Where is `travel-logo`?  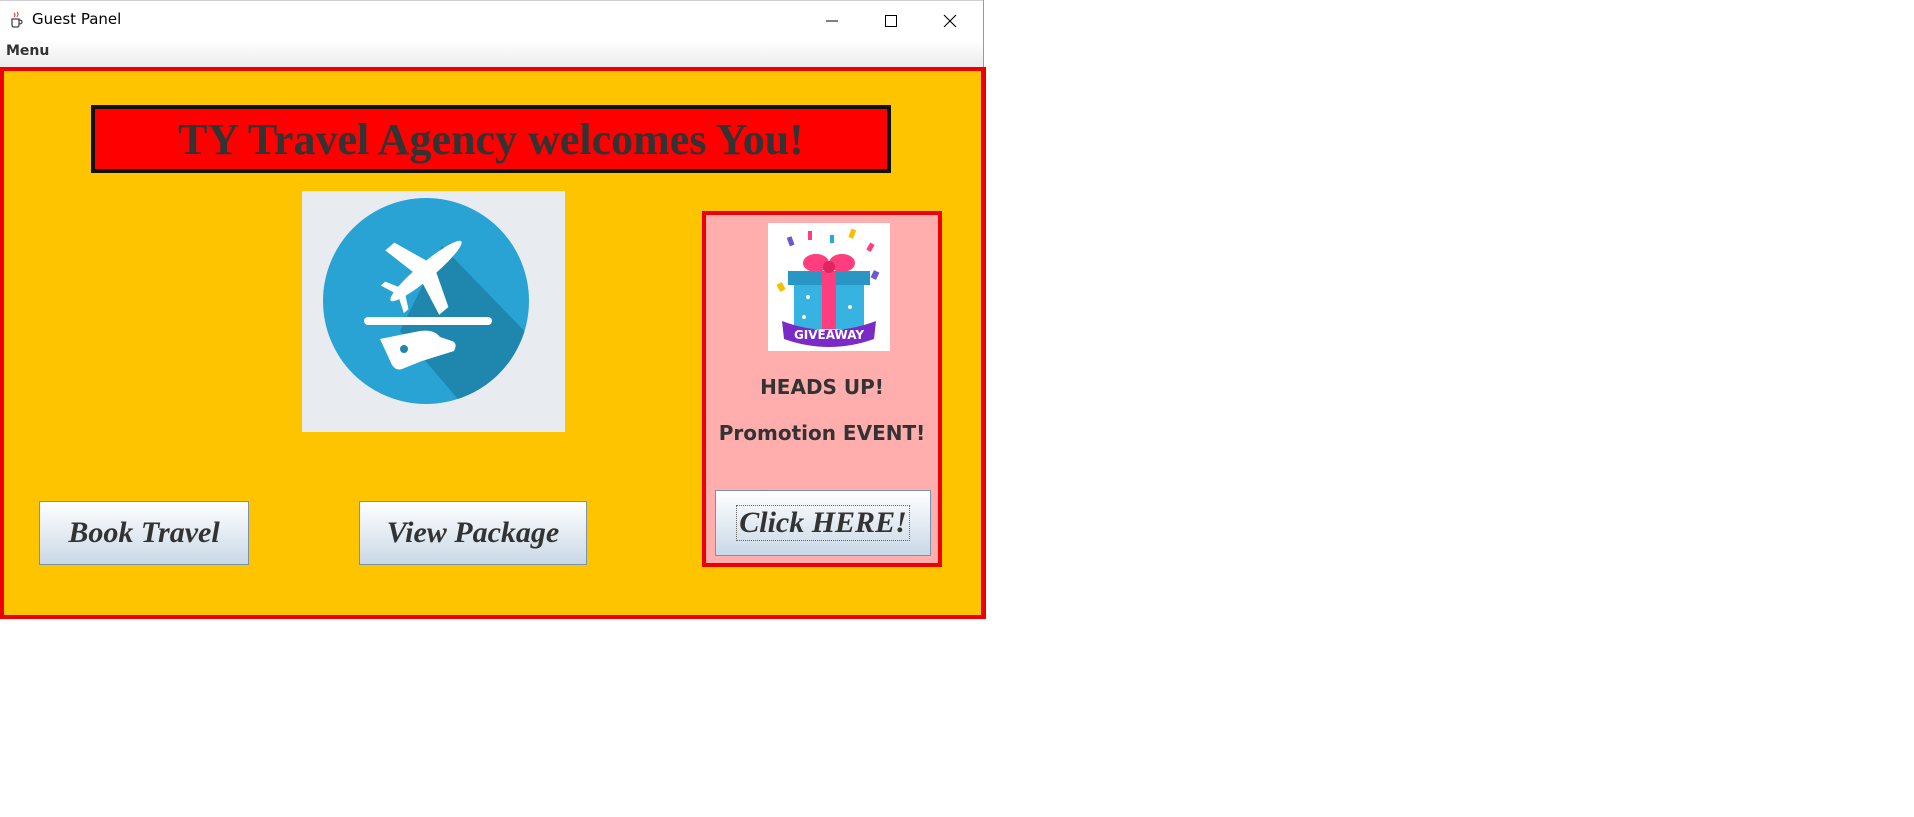
travel-logo is located at coordinates (433, 311).